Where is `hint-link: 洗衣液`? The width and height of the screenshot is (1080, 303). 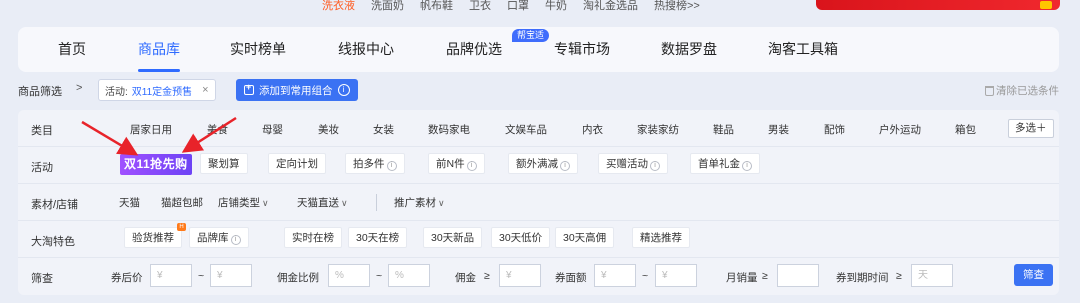 hint-link: 洗衣液 is located at coordinates (338, 6).